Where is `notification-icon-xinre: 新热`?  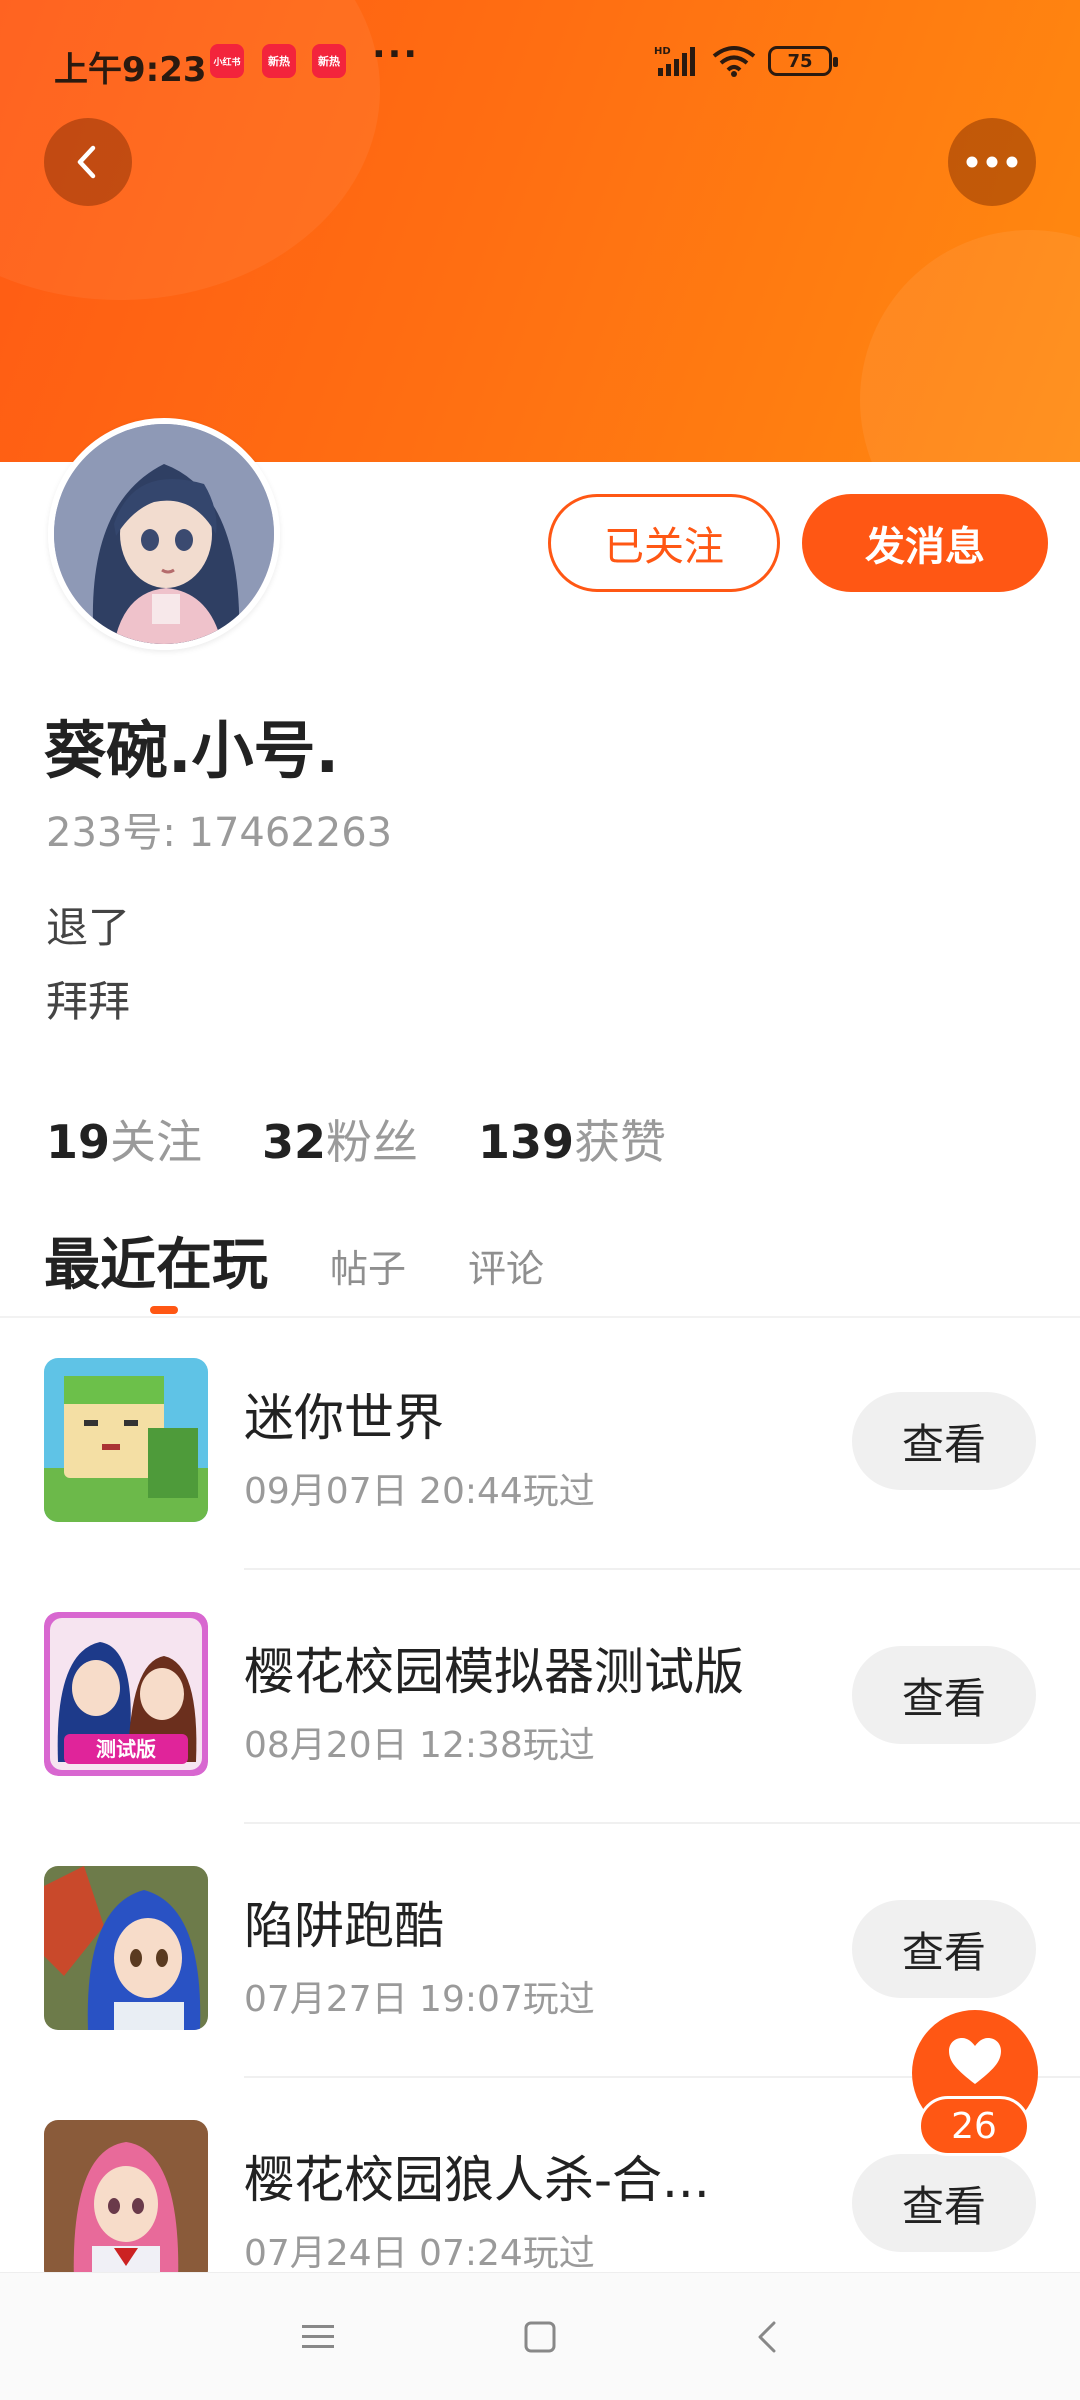 notification-icon-xinre: 新热 is located at coordinates (279, 61).